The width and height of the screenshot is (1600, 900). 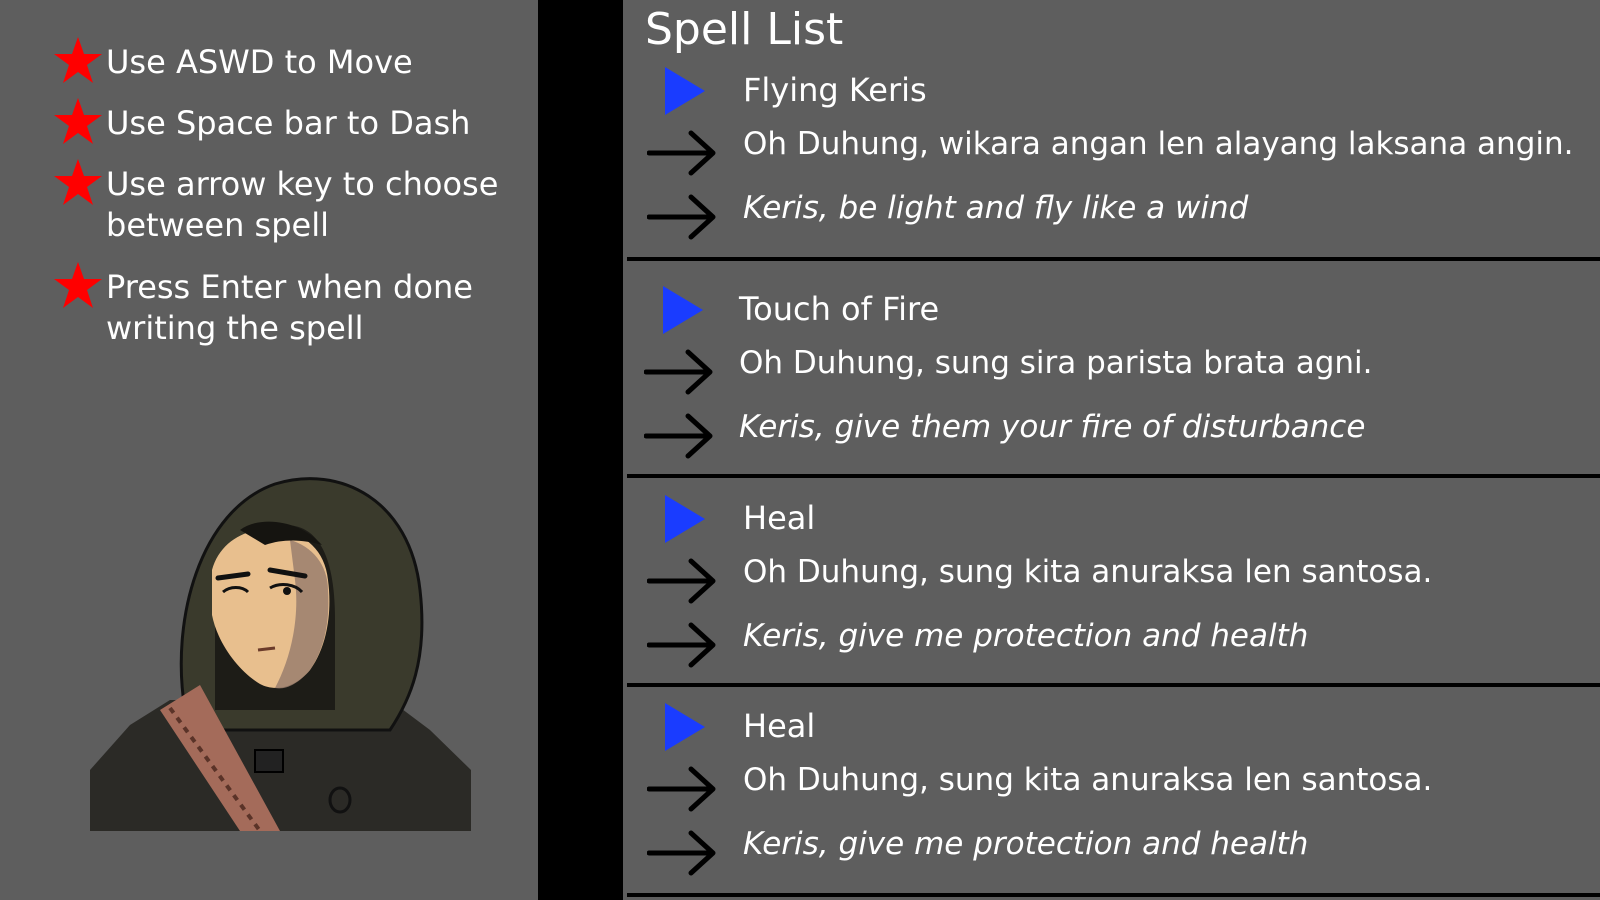 I want to click on spell-name: Touch of Fire, so click(x=839, y=309).